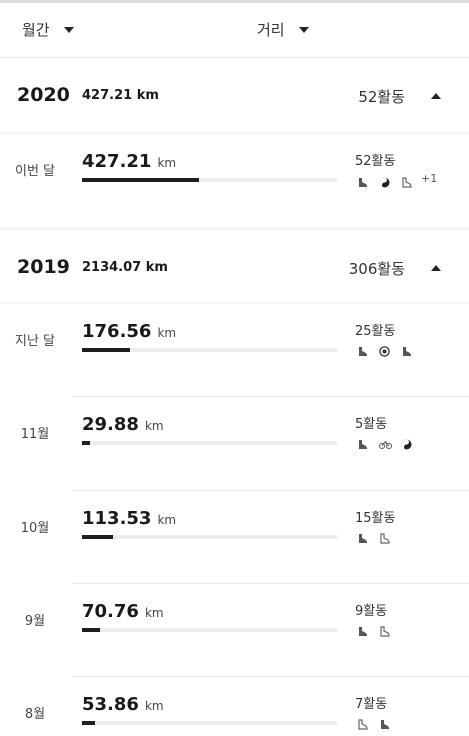  I want to click on filter-bar: 월간 거리, so click(234, 30).